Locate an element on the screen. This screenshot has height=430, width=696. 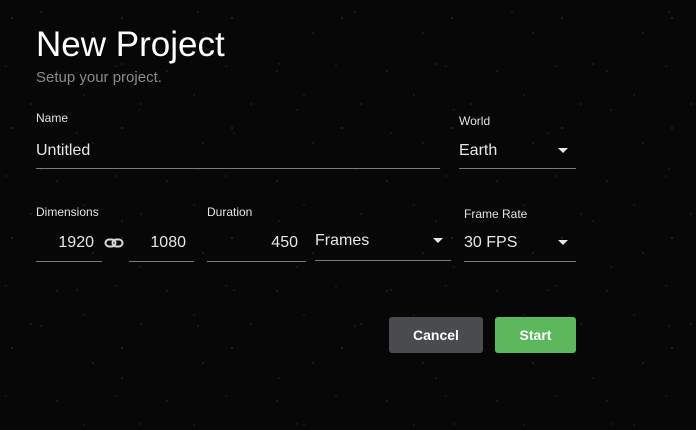
width-input-value: 1920 is located at coordinates (76, 242).